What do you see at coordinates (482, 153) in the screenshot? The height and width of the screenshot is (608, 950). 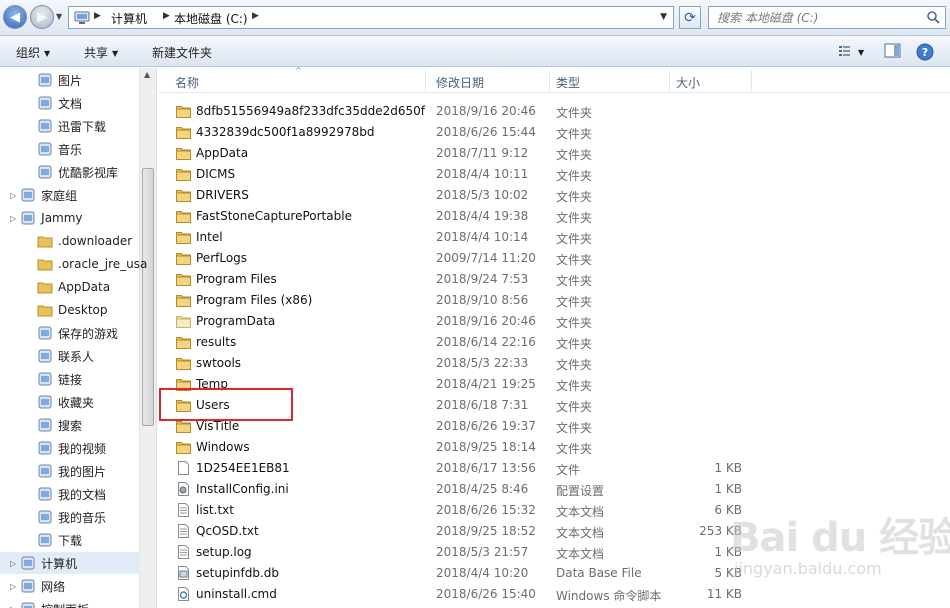 I see `file-date: 2018/7/11 9:12` at bounding box center [482, 153].